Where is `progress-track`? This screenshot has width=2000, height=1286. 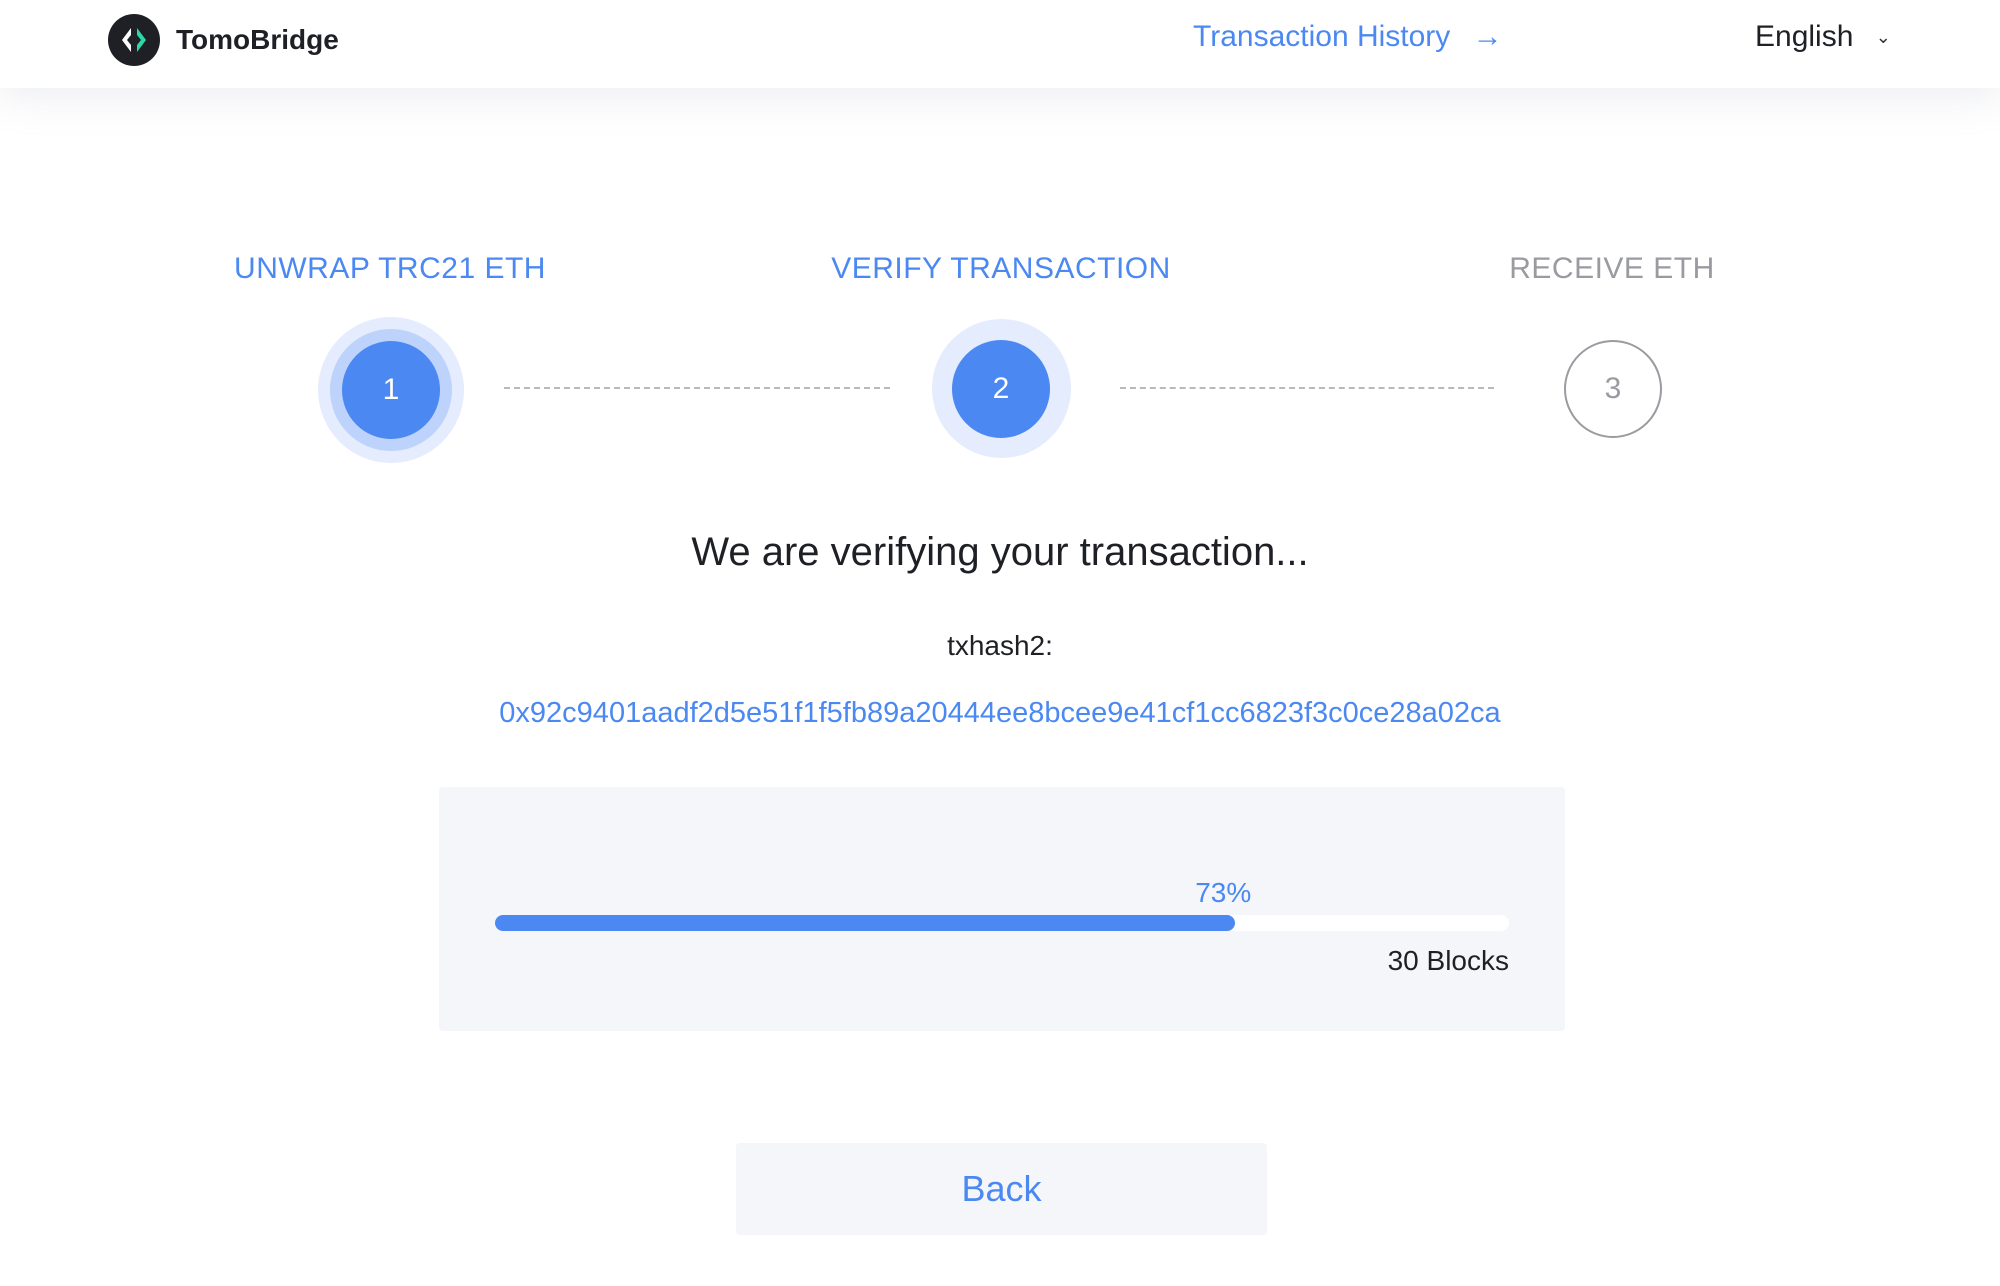
progress-track is located at coordinates (1002, 923).